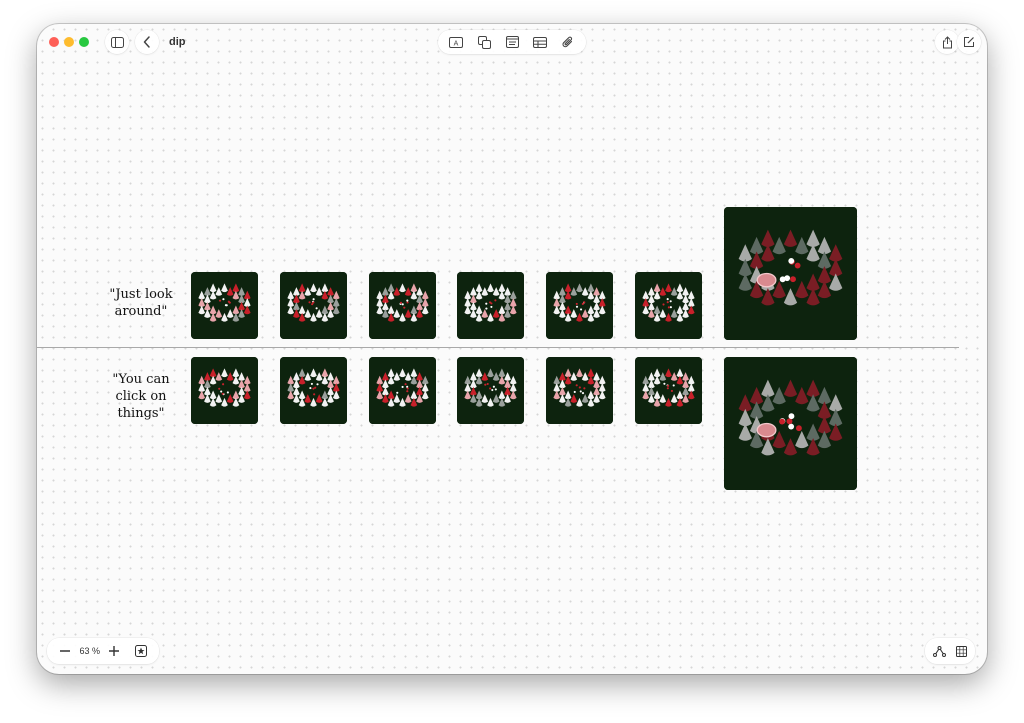 This screenshot has width=1024, height=723. I want to click on insert-toolbar: A, so click(512, 42).